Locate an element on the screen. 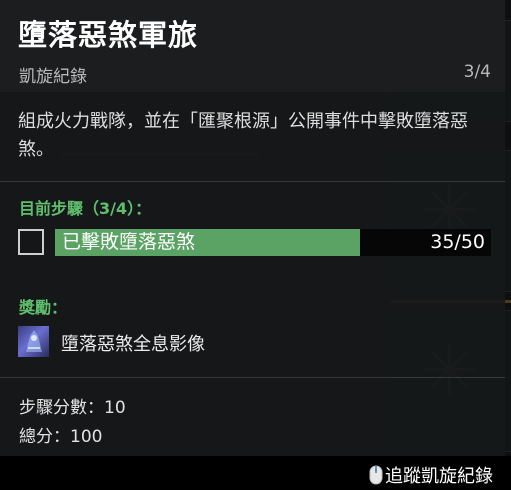  track-triumph-button: 追蹤凱旋紀錄 is located at coordinates (431, 475).